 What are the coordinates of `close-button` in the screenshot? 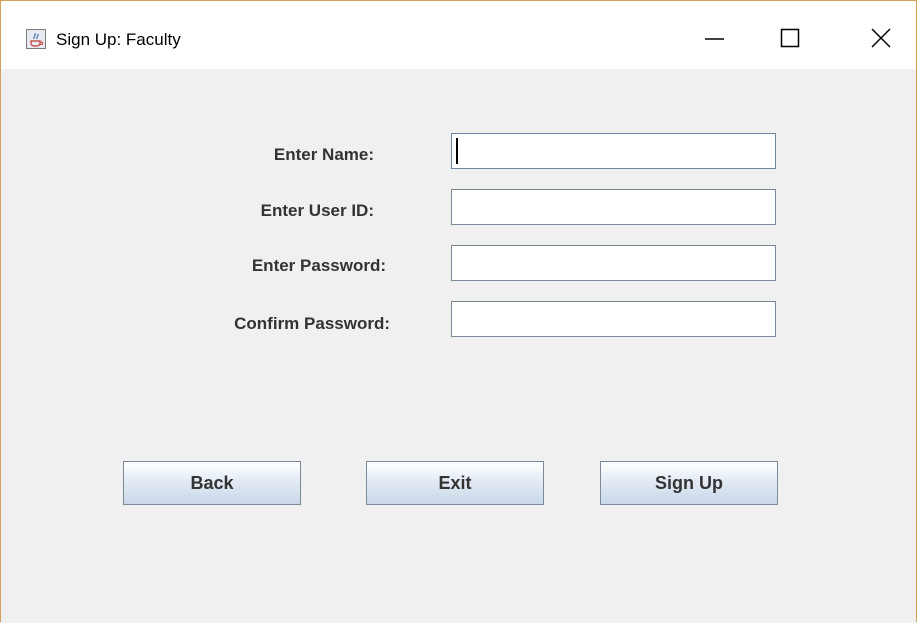 It's located at (881, 37).